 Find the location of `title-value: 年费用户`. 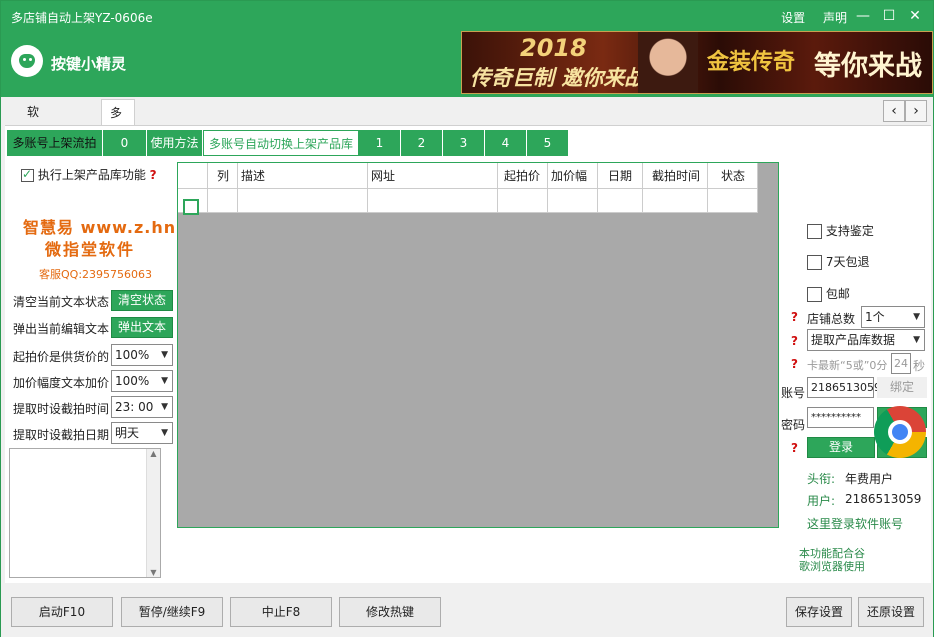

title-value: 年费用户 is located at coordinates (869, 479).